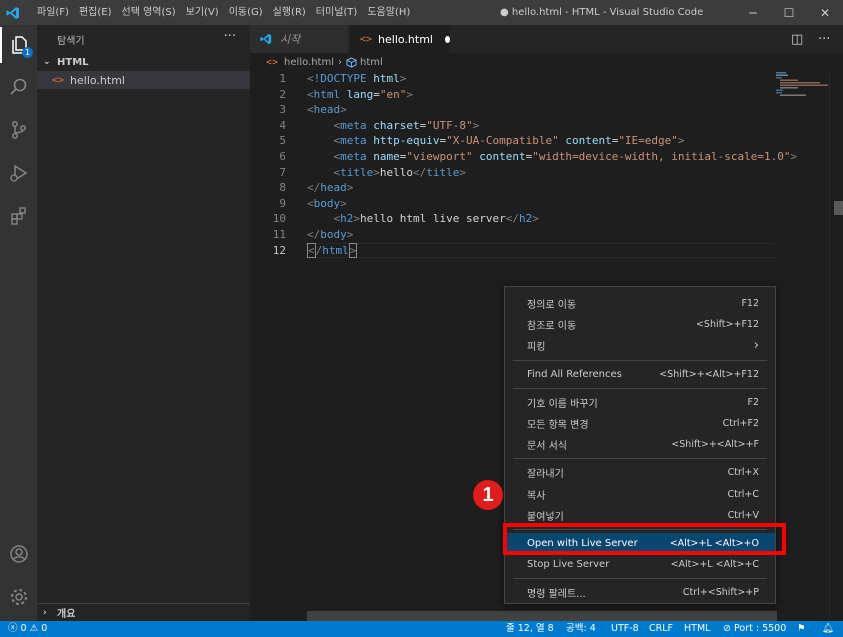 This screenshot has width=843, height=637. I want to click on menu-item-label: 문서 서식, so click(547, 447).